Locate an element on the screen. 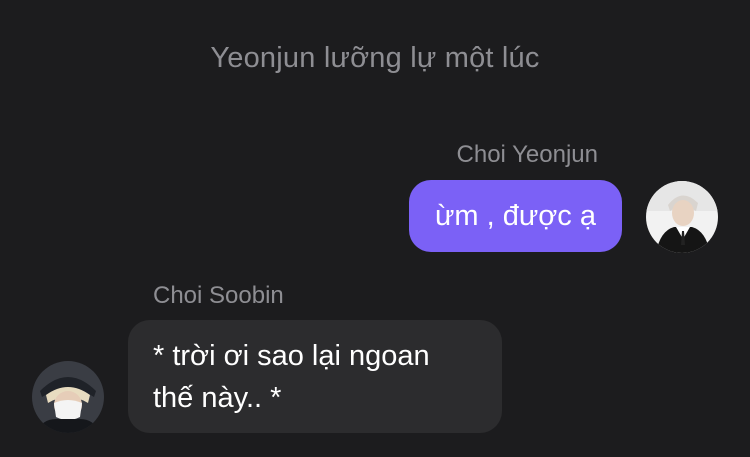 Image resolution: width=750 pixels, height=457 pixels. message-bubble: ừm , được ạ is located at coordinates (515, 216).